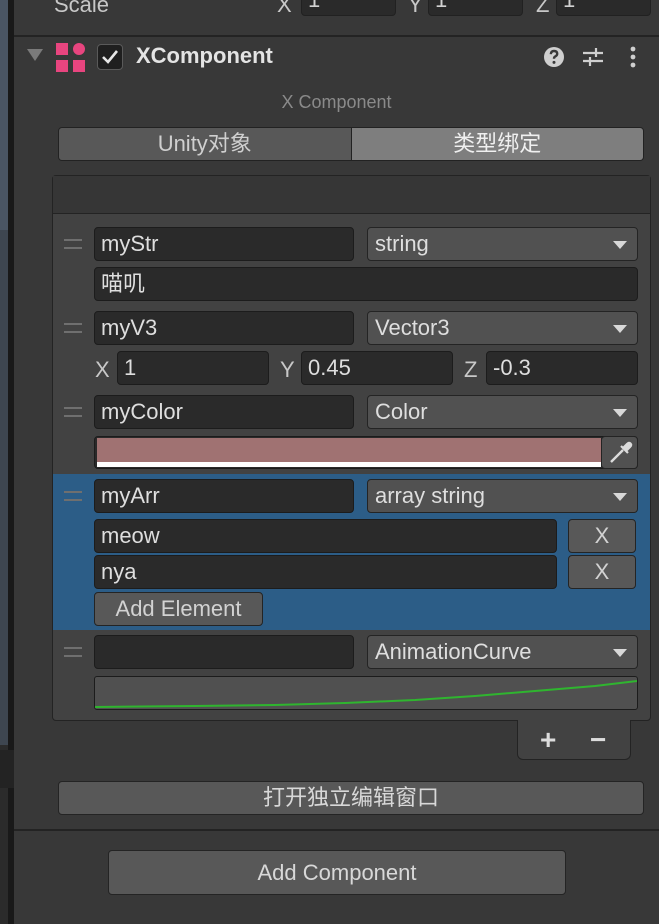 The height and width of the screenshot is (924, 659). I want to click on list-header, so click(351, 195).